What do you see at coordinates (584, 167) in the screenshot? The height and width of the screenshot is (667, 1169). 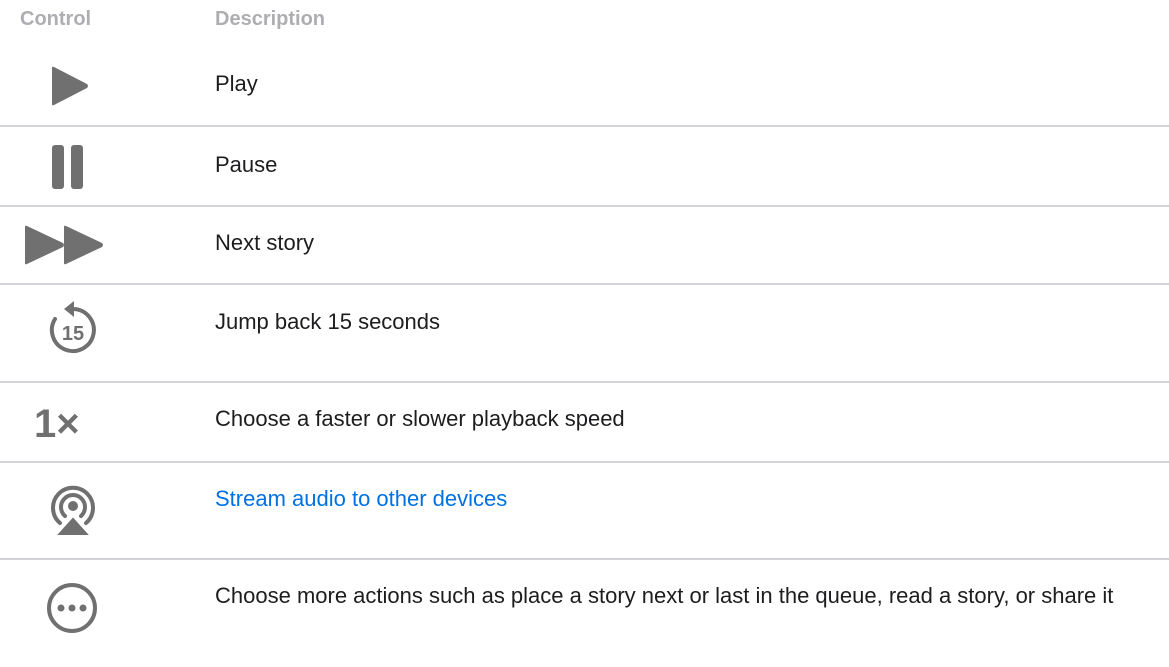 I see `table-row-pause: Pause` at bounding box center [584, 167].